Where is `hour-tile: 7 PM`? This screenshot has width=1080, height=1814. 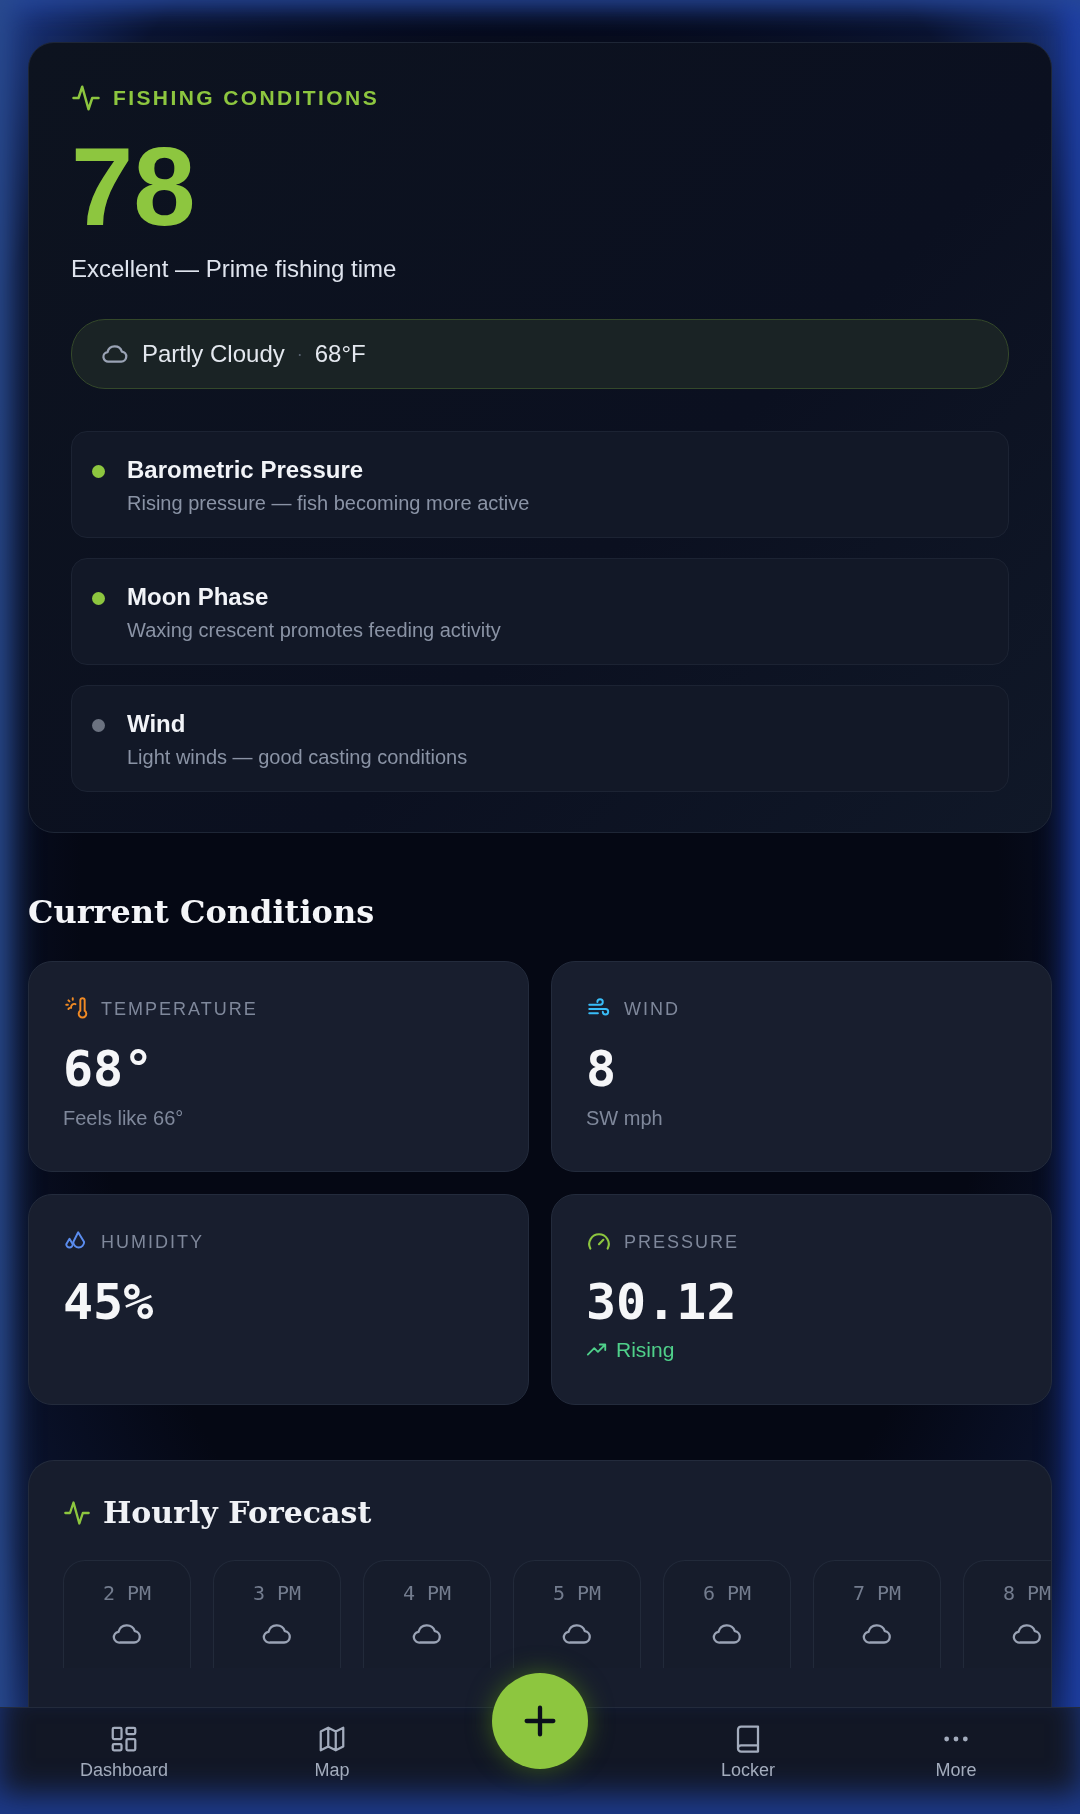 hour-tile: 7 PM is located at coordinates (877, 1614).